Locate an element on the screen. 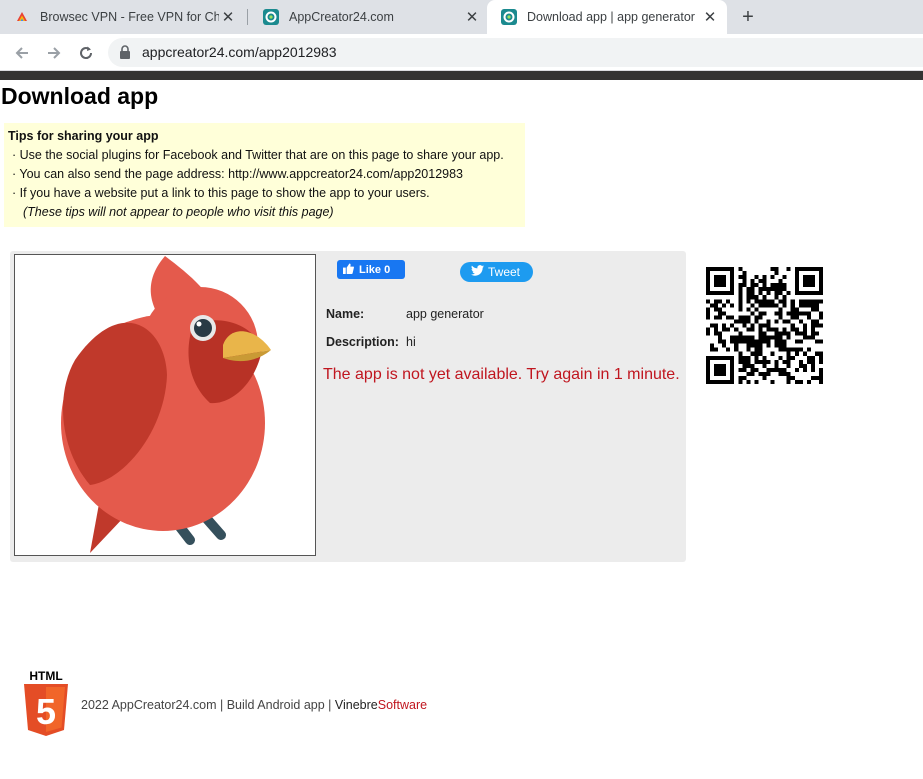 This screenshot has height=779, width=923. tab-appcreator: AppCreator24.com ✕ is located at coordinates (369, 17).